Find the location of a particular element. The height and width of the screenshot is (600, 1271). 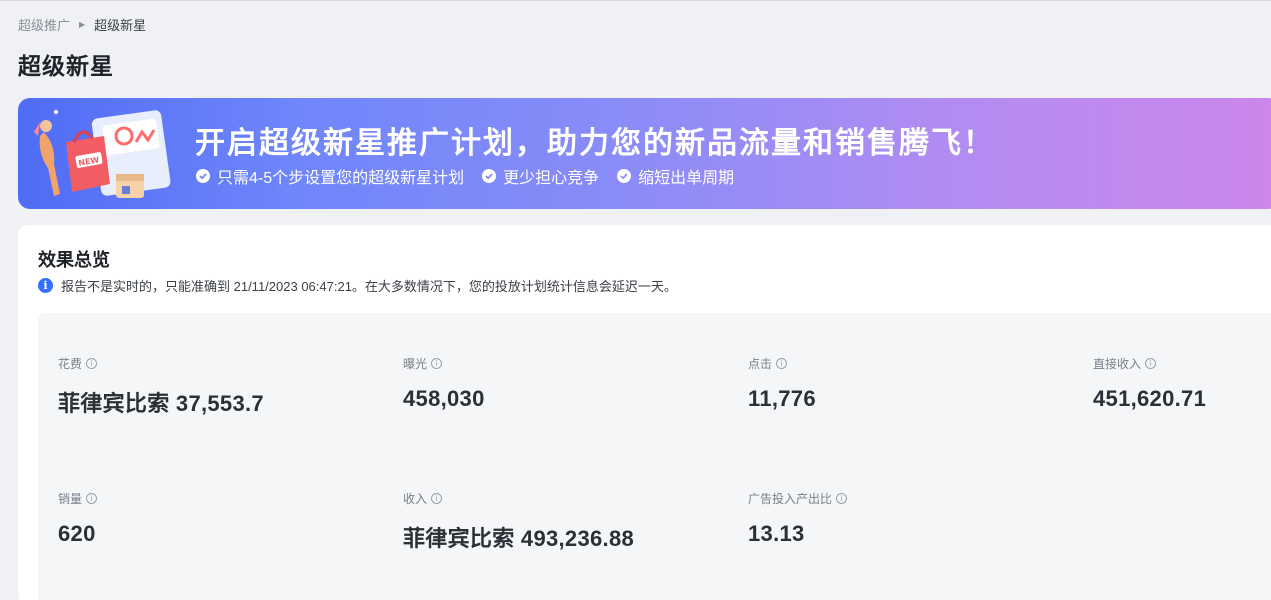

metric-label: 直接收入 is located at coordinates (1117, 364).